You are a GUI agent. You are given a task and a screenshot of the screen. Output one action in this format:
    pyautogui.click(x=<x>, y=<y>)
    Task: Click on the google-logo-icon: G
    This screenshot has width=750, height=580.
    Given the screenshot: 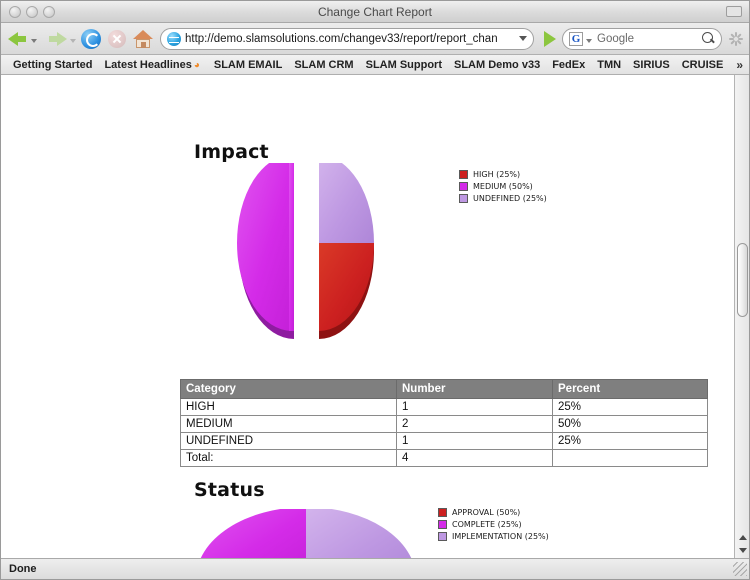 What is the action you would take?
    pyautogui.click(x=576, y=38)
    